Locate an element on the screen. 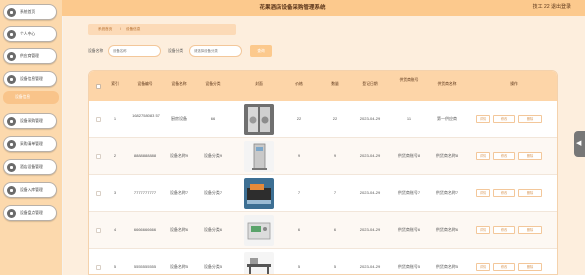 This screenshot has width=585, height=275. side-collapse-tab: ◀ is located at coordinates (579, 144).